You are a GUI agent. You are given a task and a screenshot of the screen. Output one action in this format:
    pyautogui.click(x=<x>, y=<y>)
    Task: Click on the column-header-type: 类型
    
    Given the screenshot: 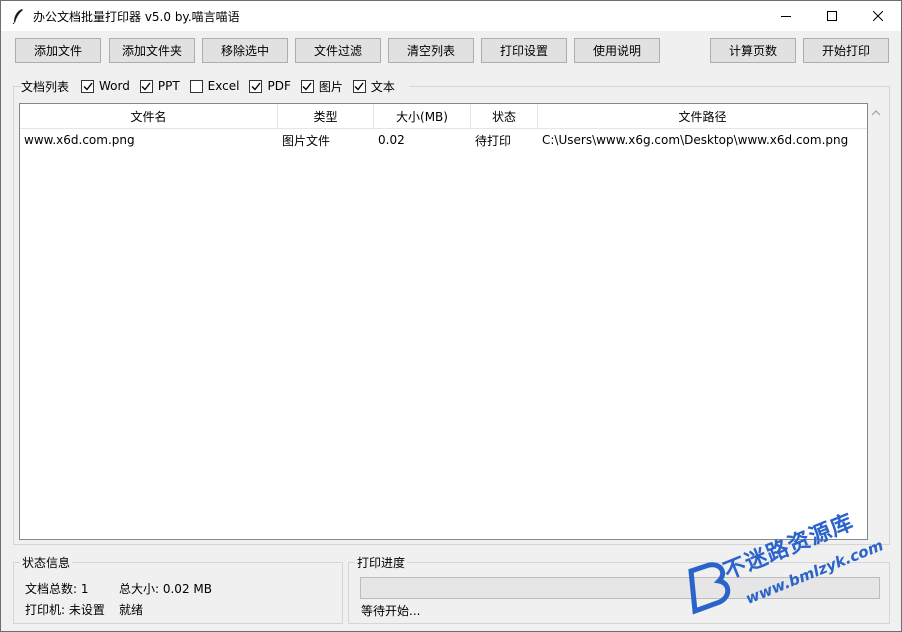 What is the action you would take?
    pyautogui.click(x=326, y=116)
    